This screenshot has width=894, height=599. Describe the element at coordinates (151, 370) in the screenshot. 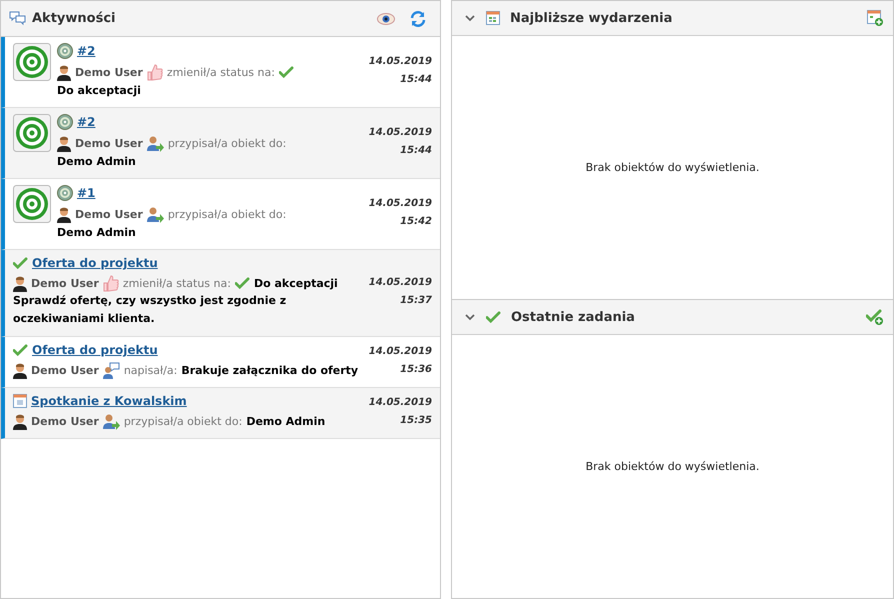

I see `action-text: napisał/a:` at that location.